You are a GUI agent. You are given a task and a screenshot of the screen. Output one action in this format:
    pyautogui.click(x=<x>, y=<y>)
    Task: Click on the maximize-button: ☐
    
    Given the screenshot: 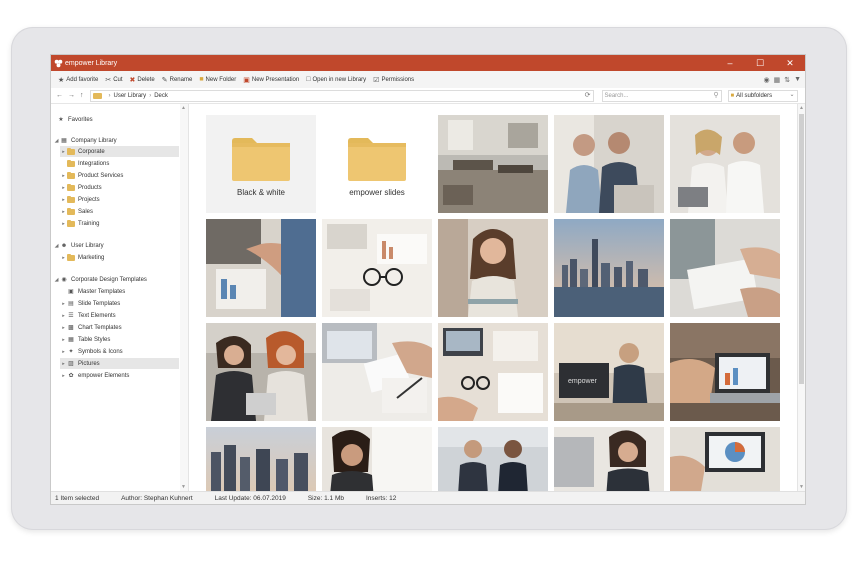 What is the action you would take?
    pyautogui.click(x=760, y=63)
    